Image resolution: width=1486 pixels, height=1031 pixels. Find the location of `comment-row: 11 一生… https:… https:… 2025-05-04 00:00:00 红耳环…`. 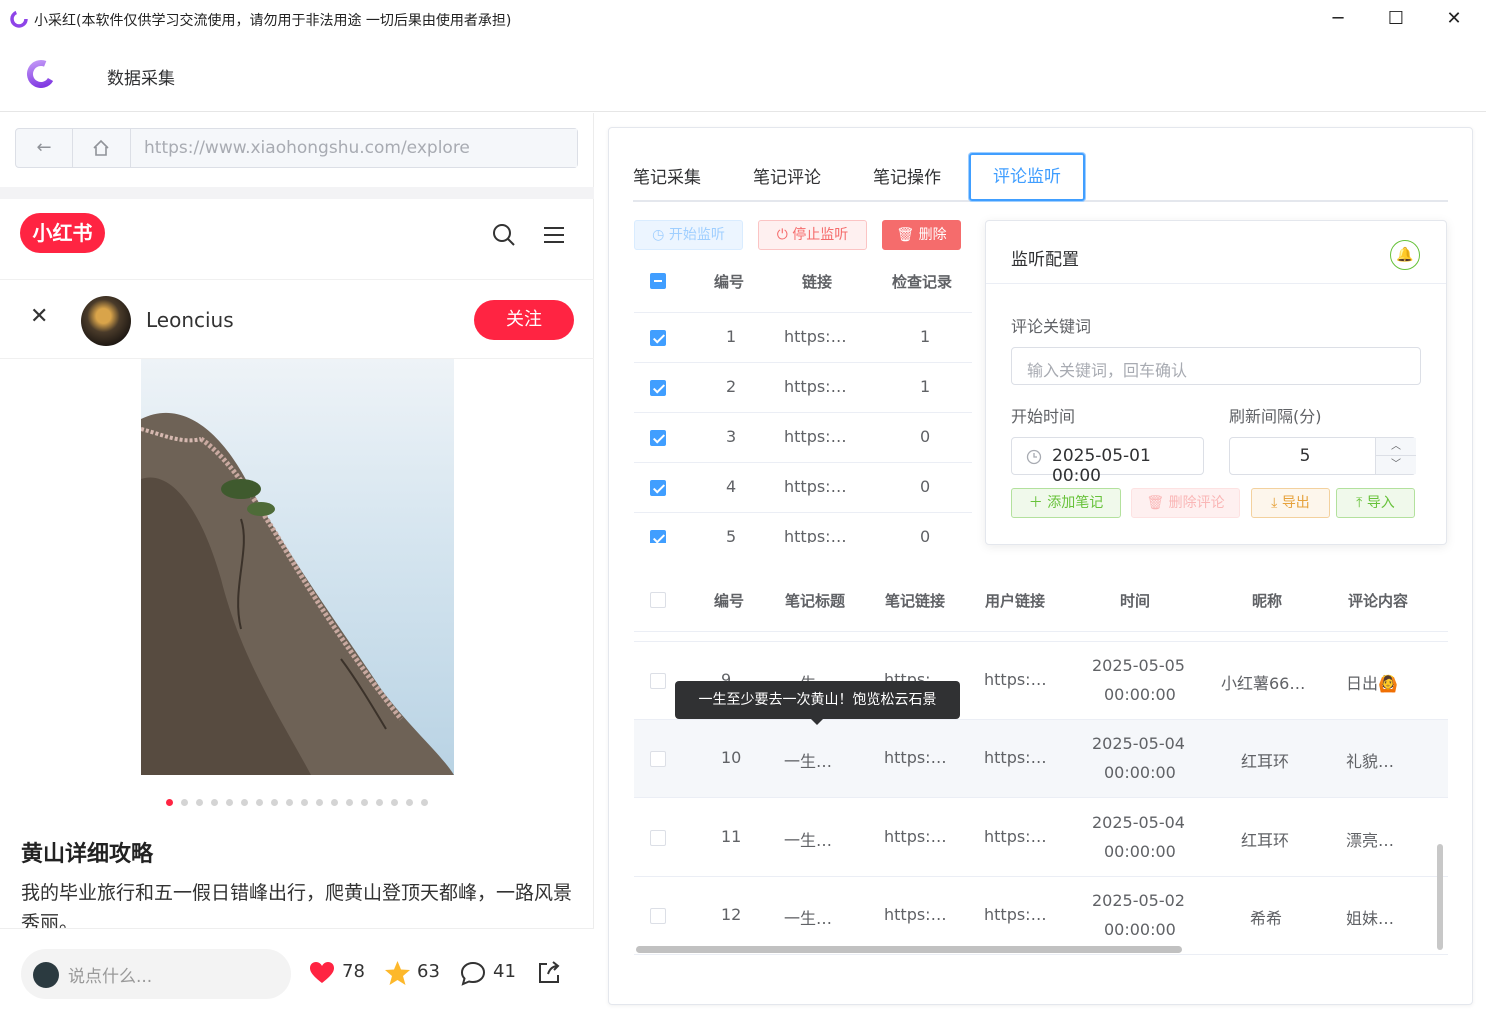

comment-row: 11 一生… https:… https:… 2025-05-04 00:00:00 红耳环… is located at coordinates (1041, 838).